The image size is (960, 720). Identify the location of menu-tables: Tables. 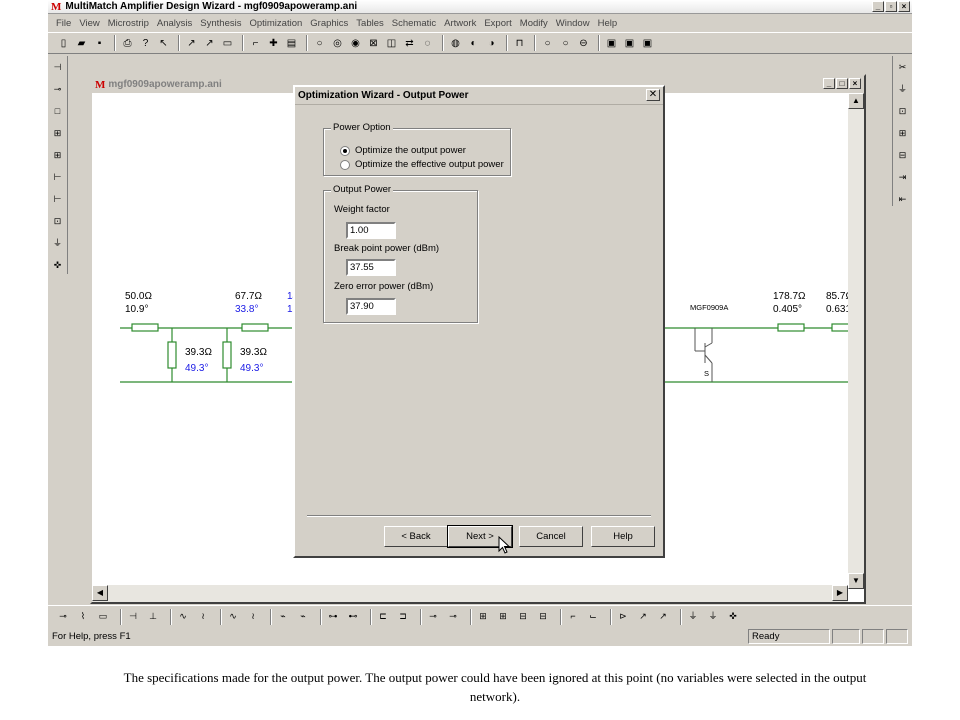
(369, 23).